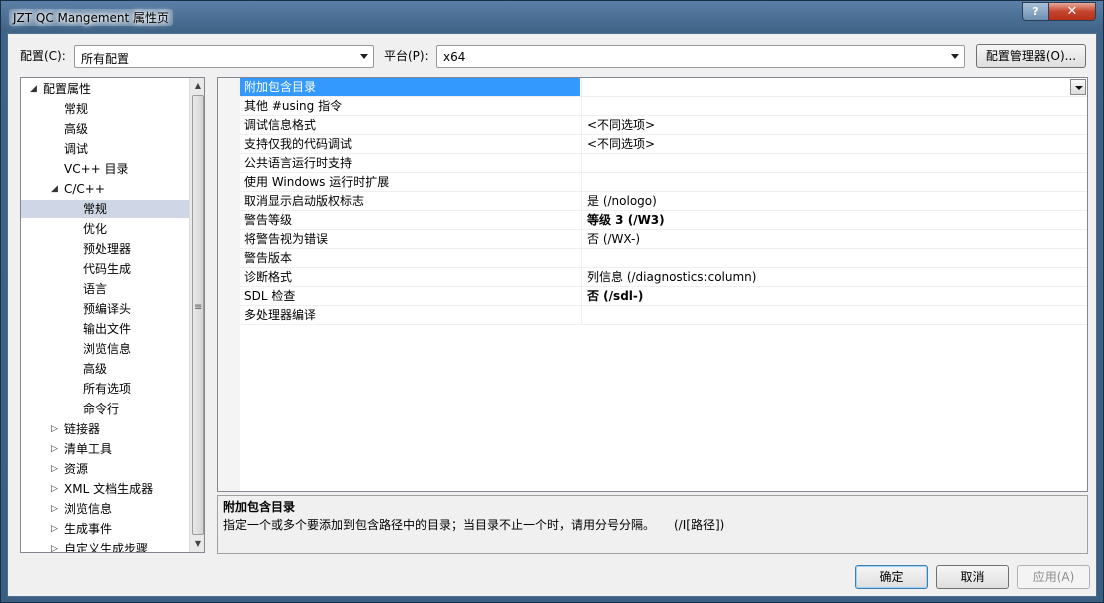 The width and height of the screenshot is (1104, 603). I want to click on tree-item: ◢ C/C++, so click(105, 189).